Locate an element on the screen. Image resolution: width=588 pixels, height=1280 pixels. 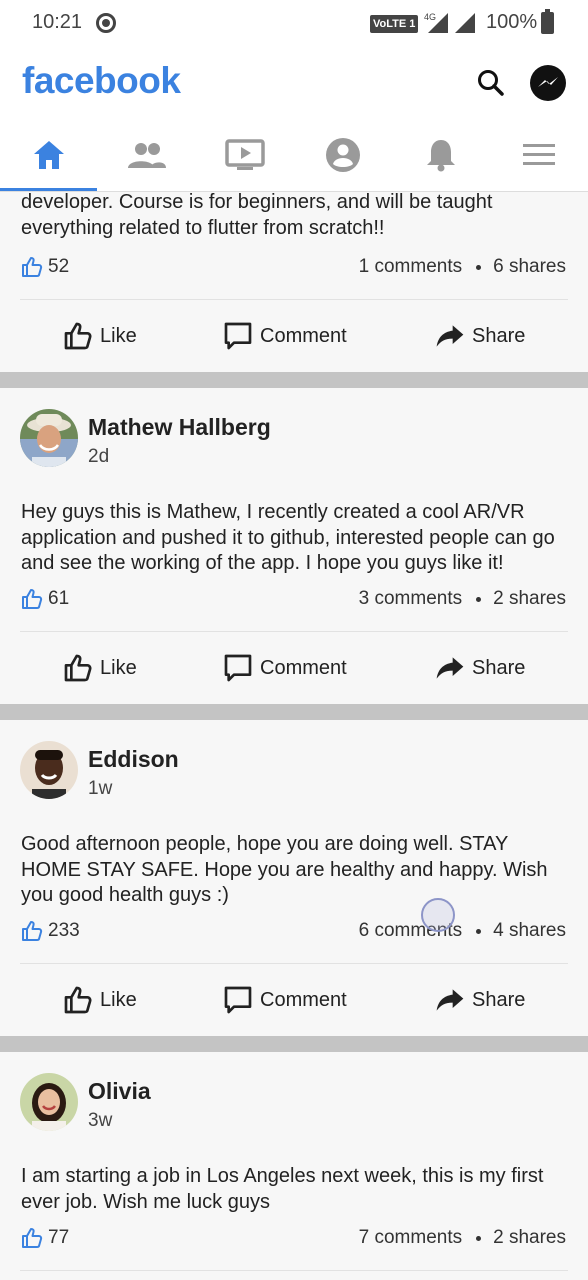
shares-count: 4 shares is located at coordinates (529, 931).